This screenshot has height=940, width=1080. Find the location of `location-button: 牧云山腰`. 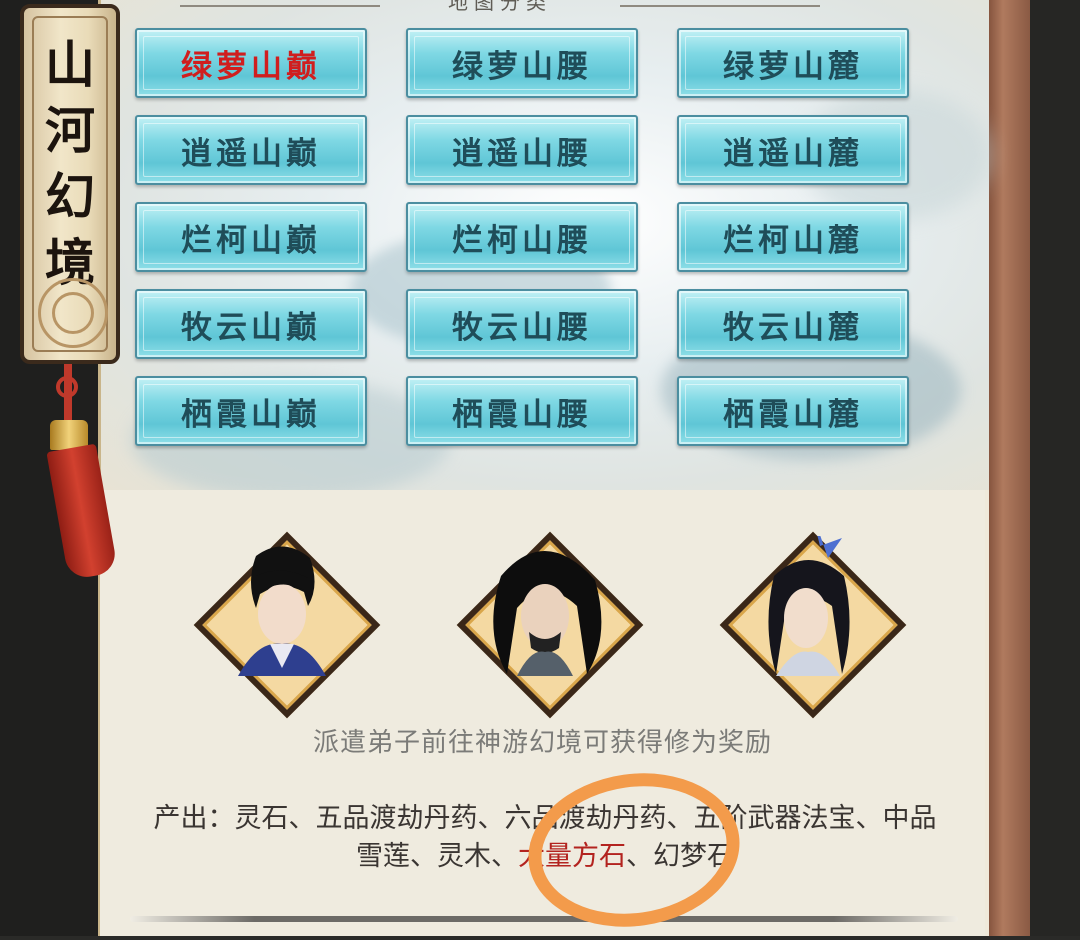

location-button: 牧云山腰 is located at coordinates (522, 324).